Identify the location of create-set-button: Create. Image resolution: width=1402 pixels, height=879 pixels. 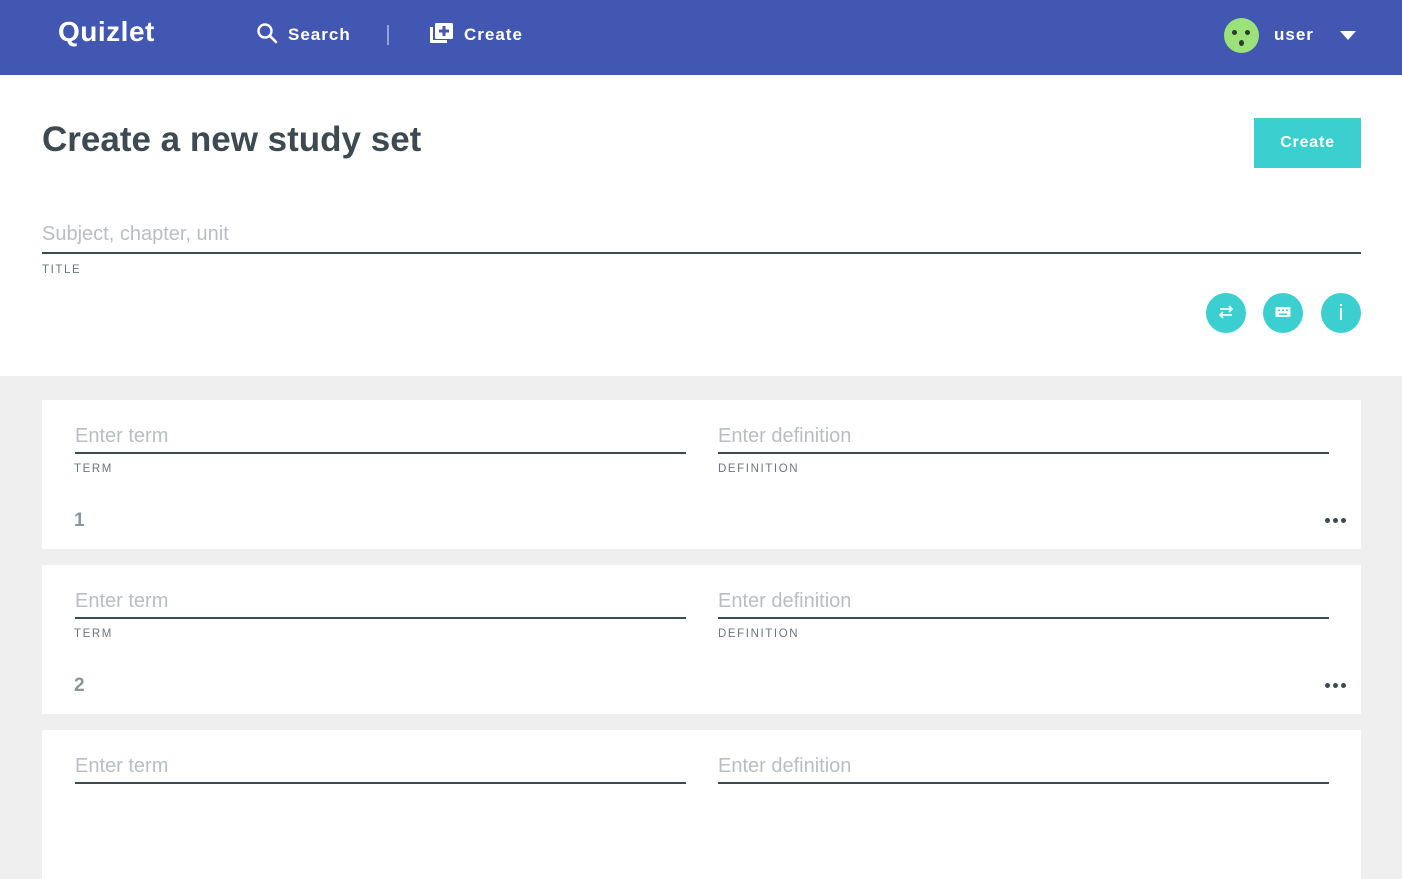
(1307, 143).